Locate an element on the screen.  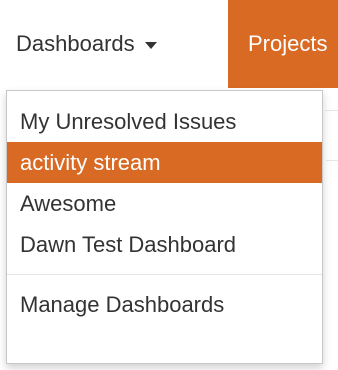
menu-item-label: Manage Dashboards is located at coordinates (122, 304).